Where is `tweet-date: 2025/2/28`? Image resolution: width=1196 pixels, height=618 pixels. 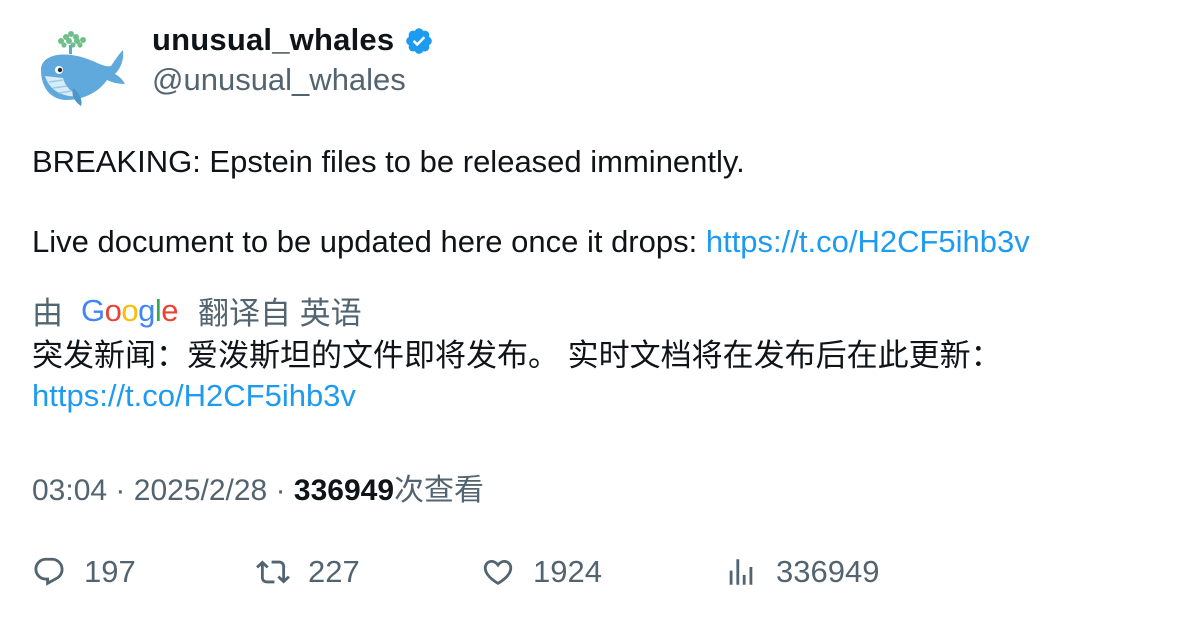
tweet-date: 2025/2/28 is located at coordinates (200, 490).